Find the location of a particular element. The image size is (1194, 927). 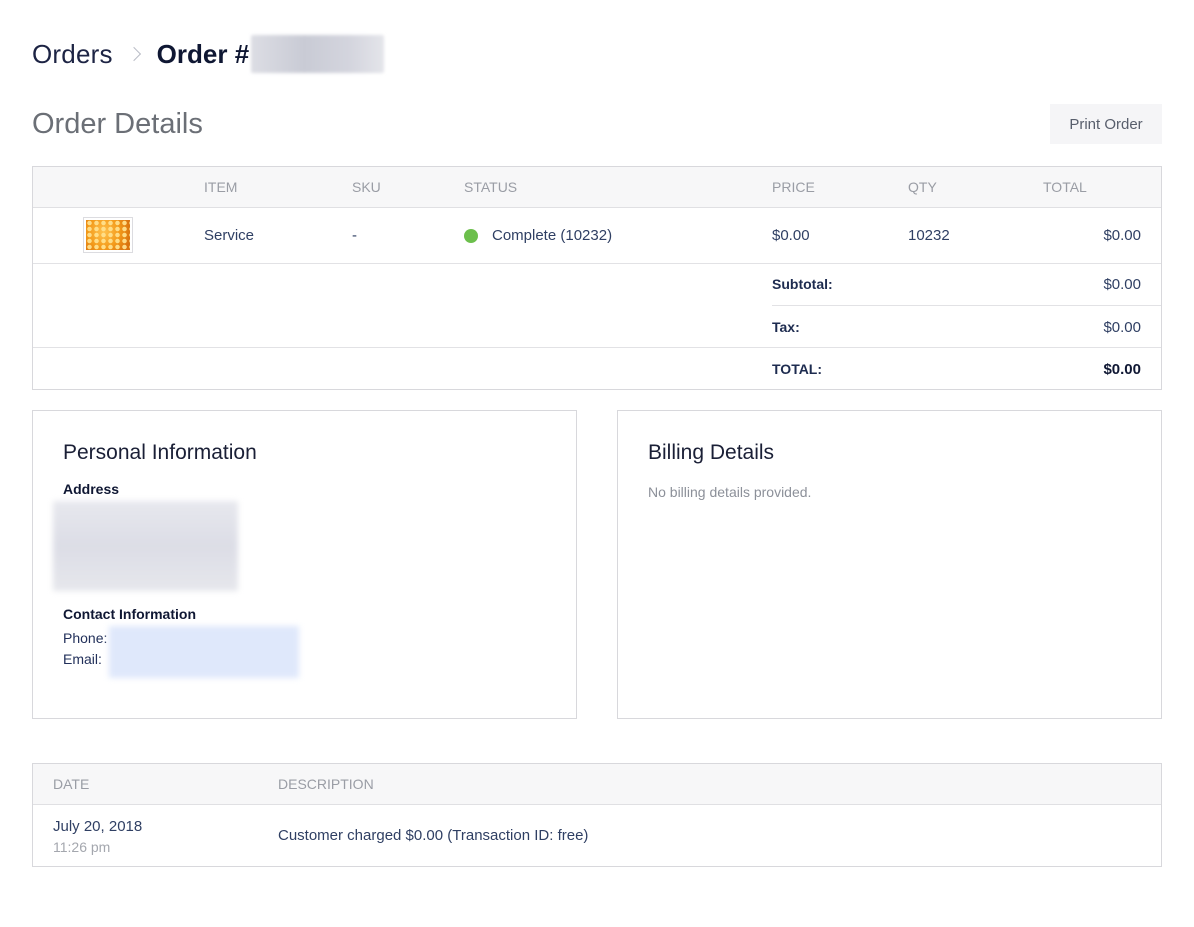

tax-label: Tax: is located at coordinates (786, 327).